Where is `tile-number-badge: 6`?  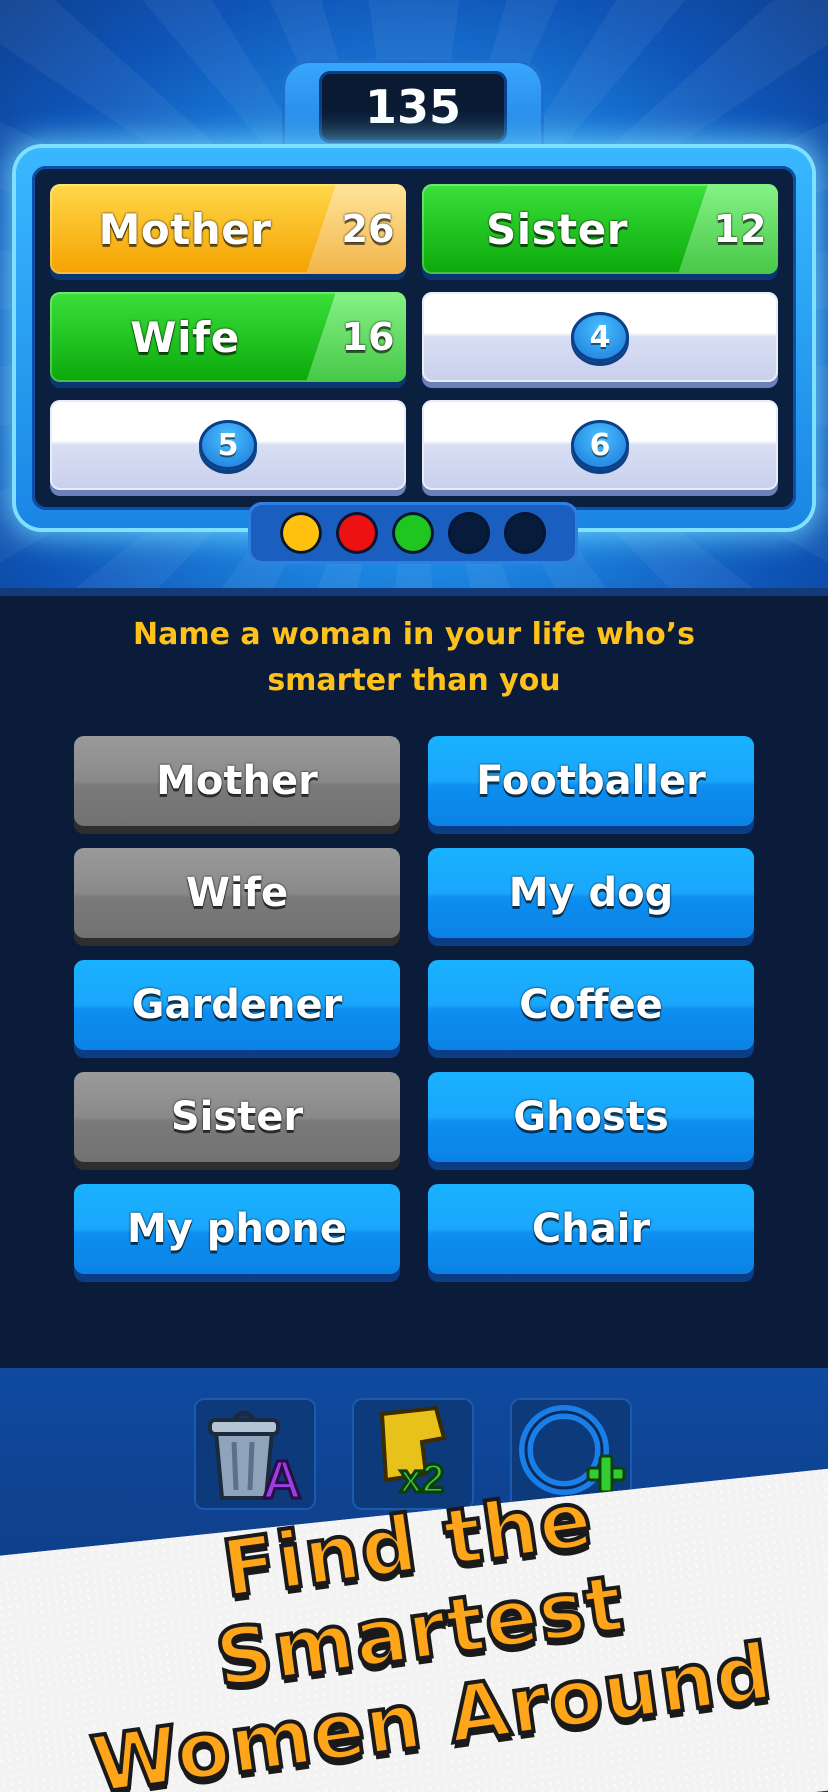 tile-number-badge: 6 is located at coordinates (600, 445).